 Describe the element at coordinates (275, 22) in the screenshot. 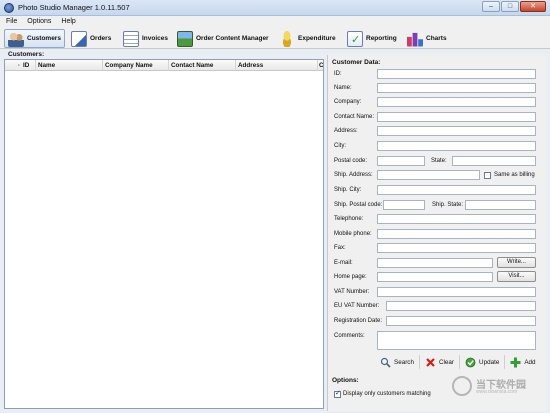

I see `menu-bar: File Options Help` at that location.